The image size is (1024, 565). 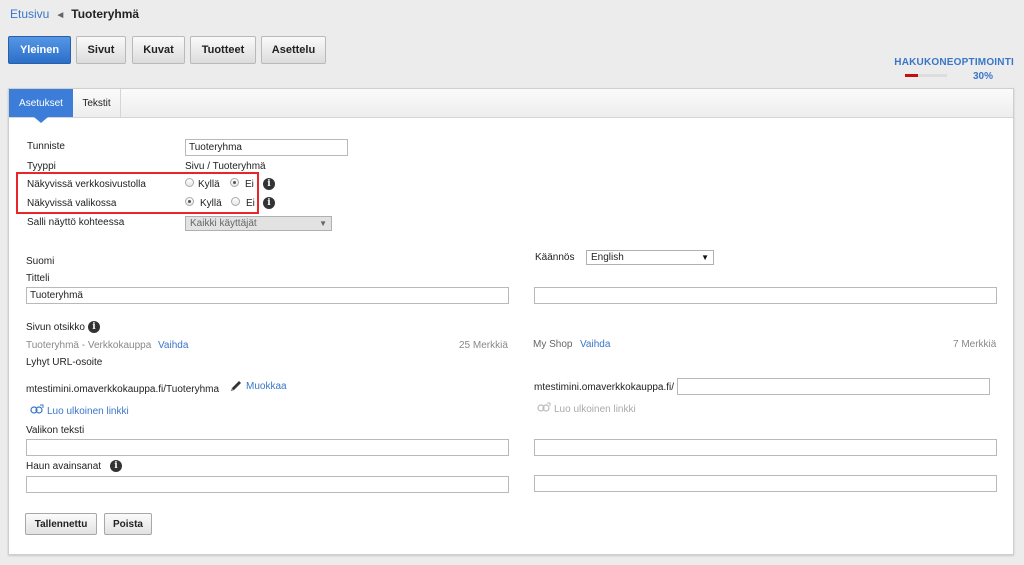 I want to click on allow-view-select: Kaikki käyttäjät ▼, so click(x=258, y=223).